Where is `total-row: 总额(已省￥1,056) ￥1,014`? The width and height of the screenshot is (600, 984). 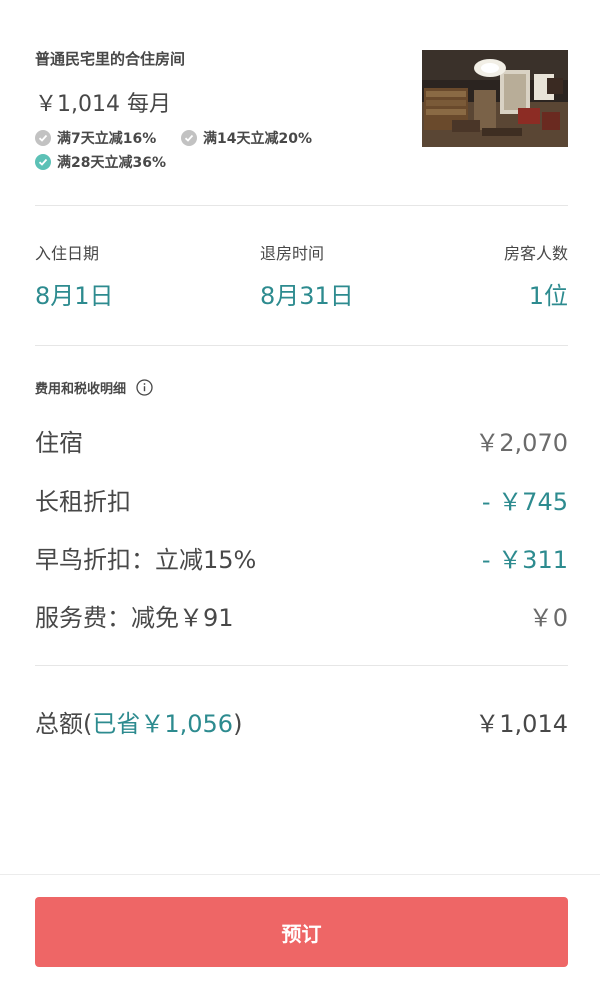 total-row: 总额(已省￥1,056) ￥1,014 is located at coordinates (301, 721).